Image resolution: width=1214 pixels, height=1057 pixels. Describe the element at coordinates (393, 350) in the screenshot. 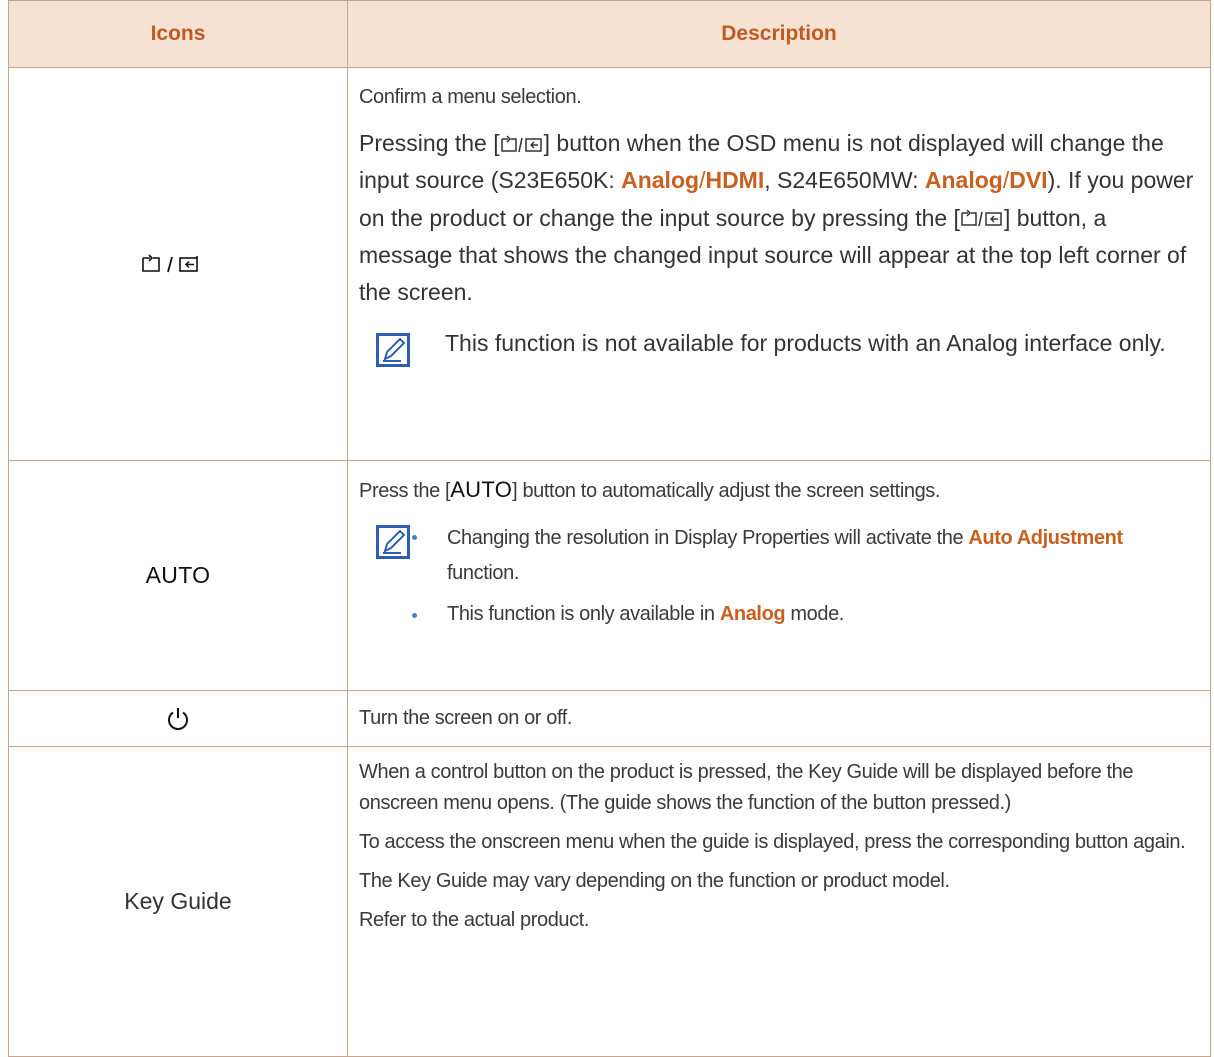

I see `note-pencil-icon` at that location.